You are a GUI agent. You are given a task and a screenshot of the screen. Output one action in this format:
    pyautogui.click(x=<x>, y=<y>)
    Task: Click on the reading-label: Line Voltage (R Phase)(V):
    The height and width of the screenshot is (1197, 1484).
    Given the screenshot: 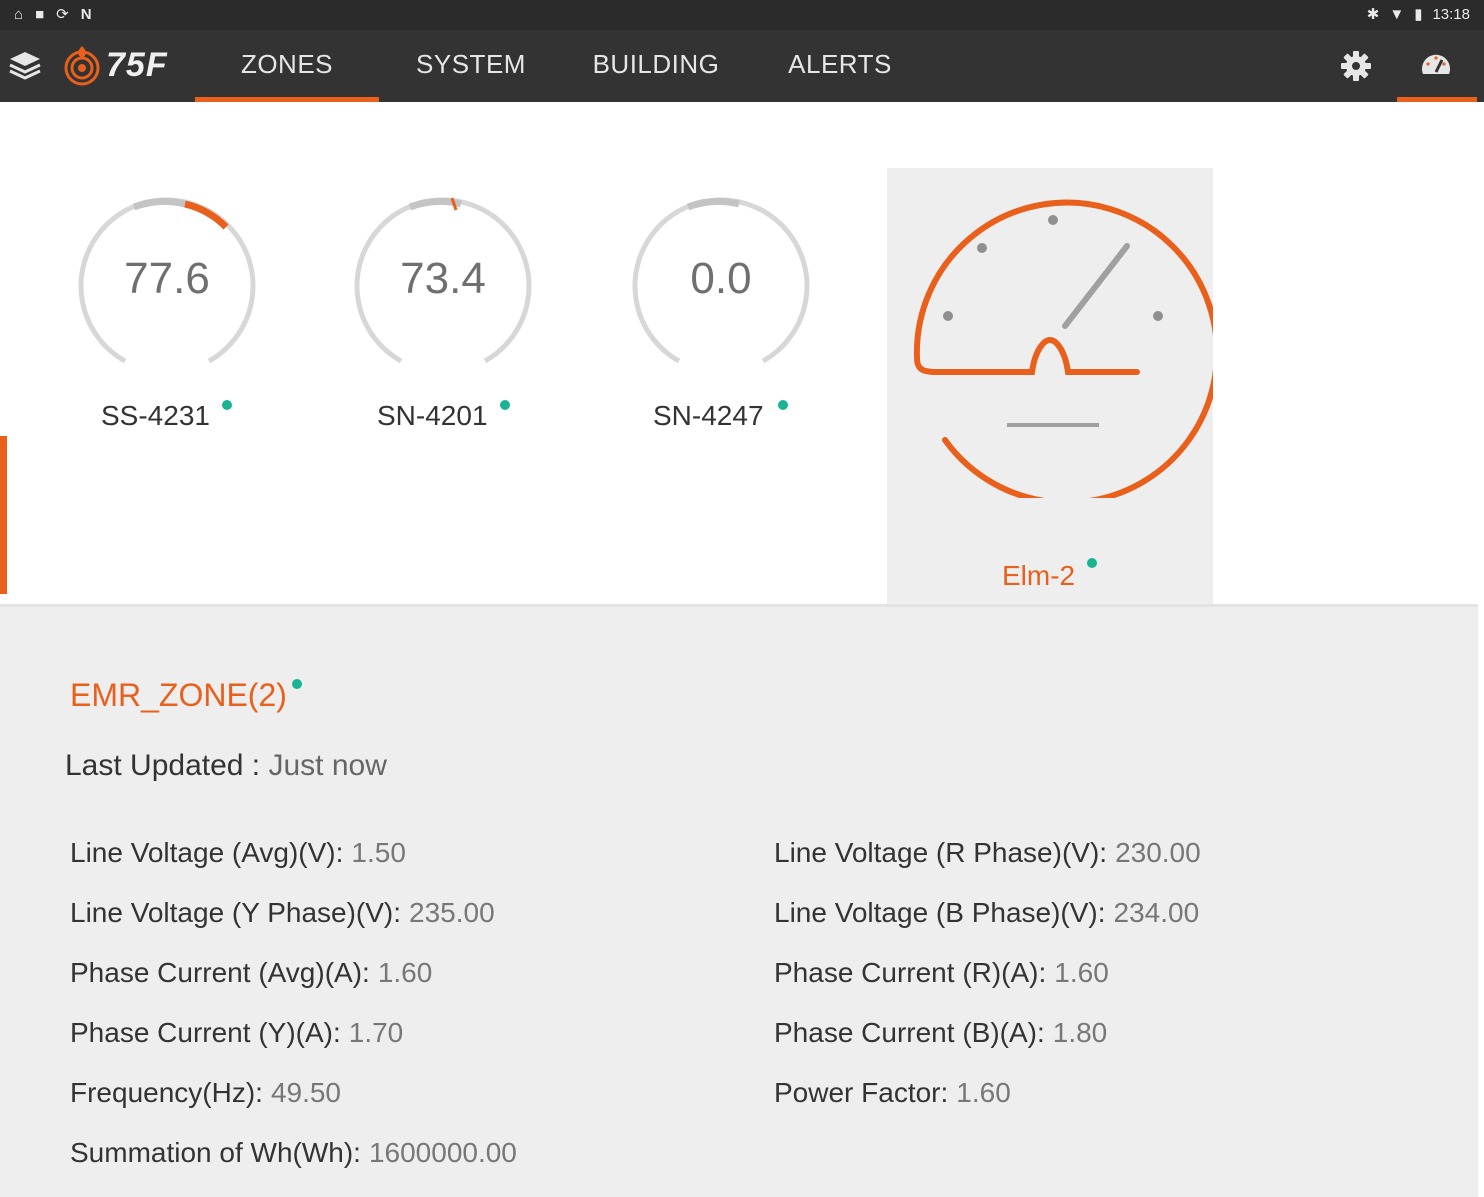 What is the action you would take?
    pyautogui.click(x=941, y=852)
    